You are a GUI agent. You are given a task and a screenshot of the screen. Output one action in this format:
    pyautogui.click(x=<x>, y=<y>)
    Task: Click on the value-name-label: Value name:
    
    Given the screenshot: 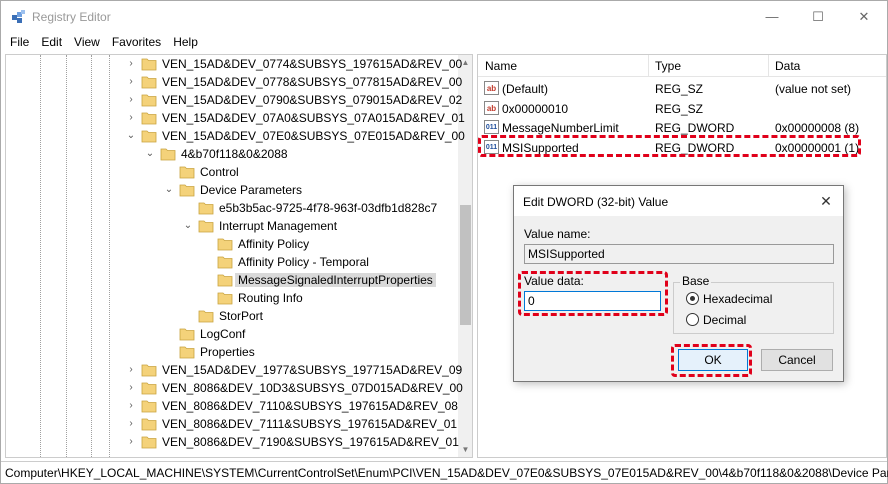 What is the action you would take?
    pyautogui.click(x=557, y=234)
    